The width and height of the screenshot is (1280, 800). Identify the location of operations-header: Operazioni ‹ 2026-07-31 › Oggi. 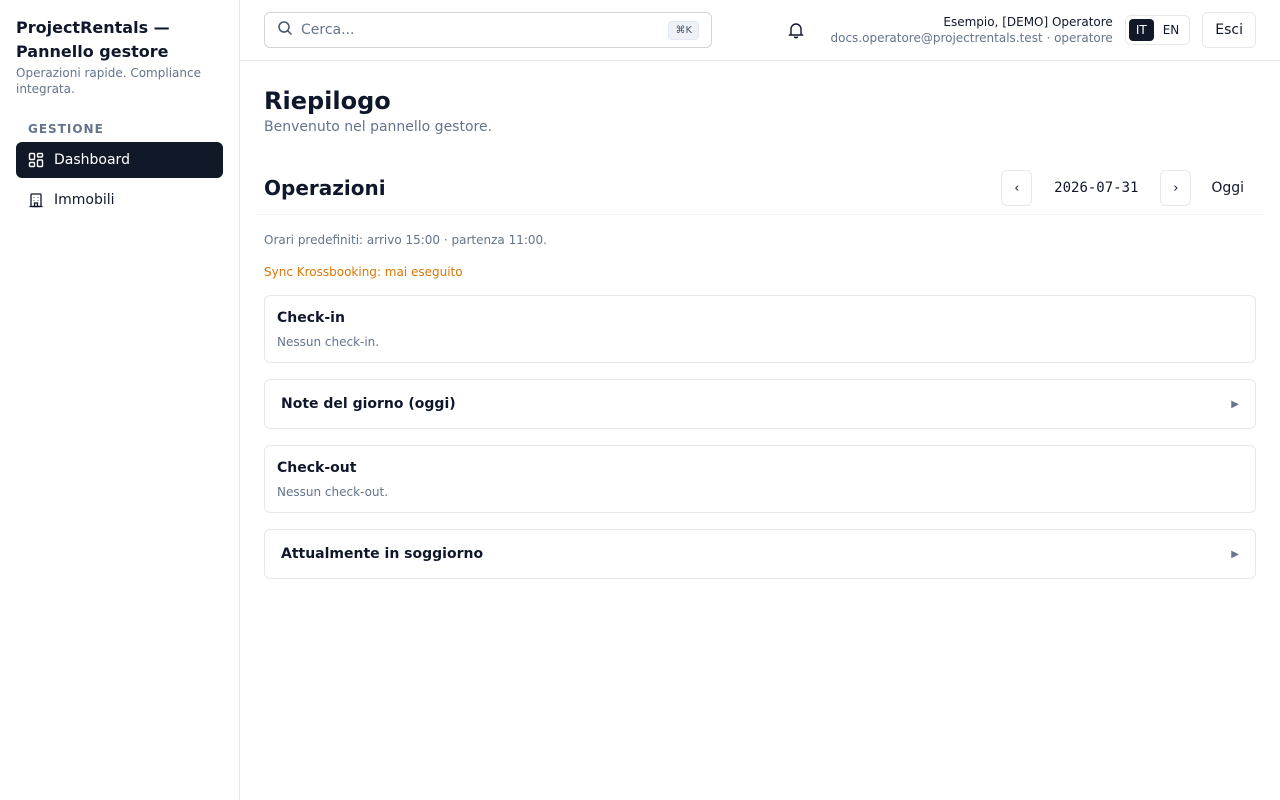
(760, 188).